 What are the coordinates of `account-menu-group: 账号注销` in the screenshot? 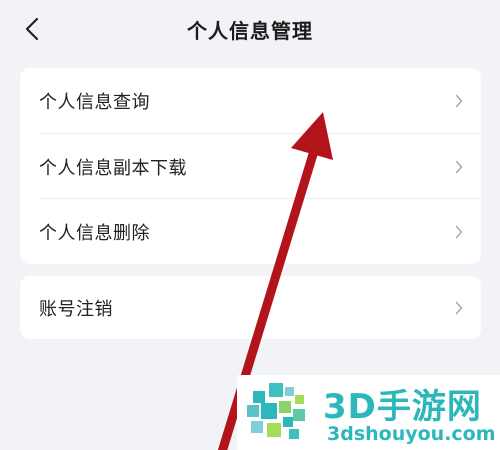 It's located at (250, 307).